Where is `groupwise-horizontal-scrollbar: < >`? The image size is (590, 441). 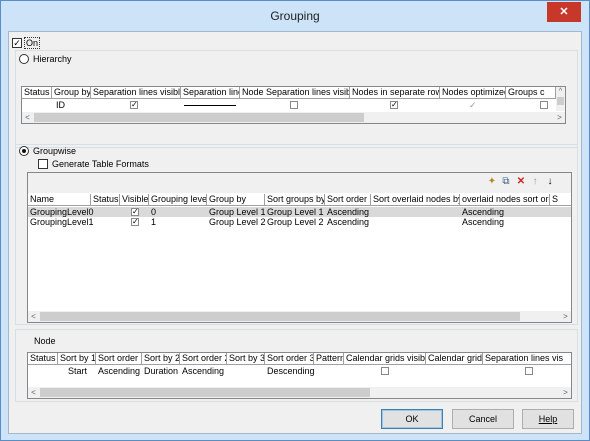 groupwise-horizontal-scrollbar: < > is located at coordinates (299, 316).